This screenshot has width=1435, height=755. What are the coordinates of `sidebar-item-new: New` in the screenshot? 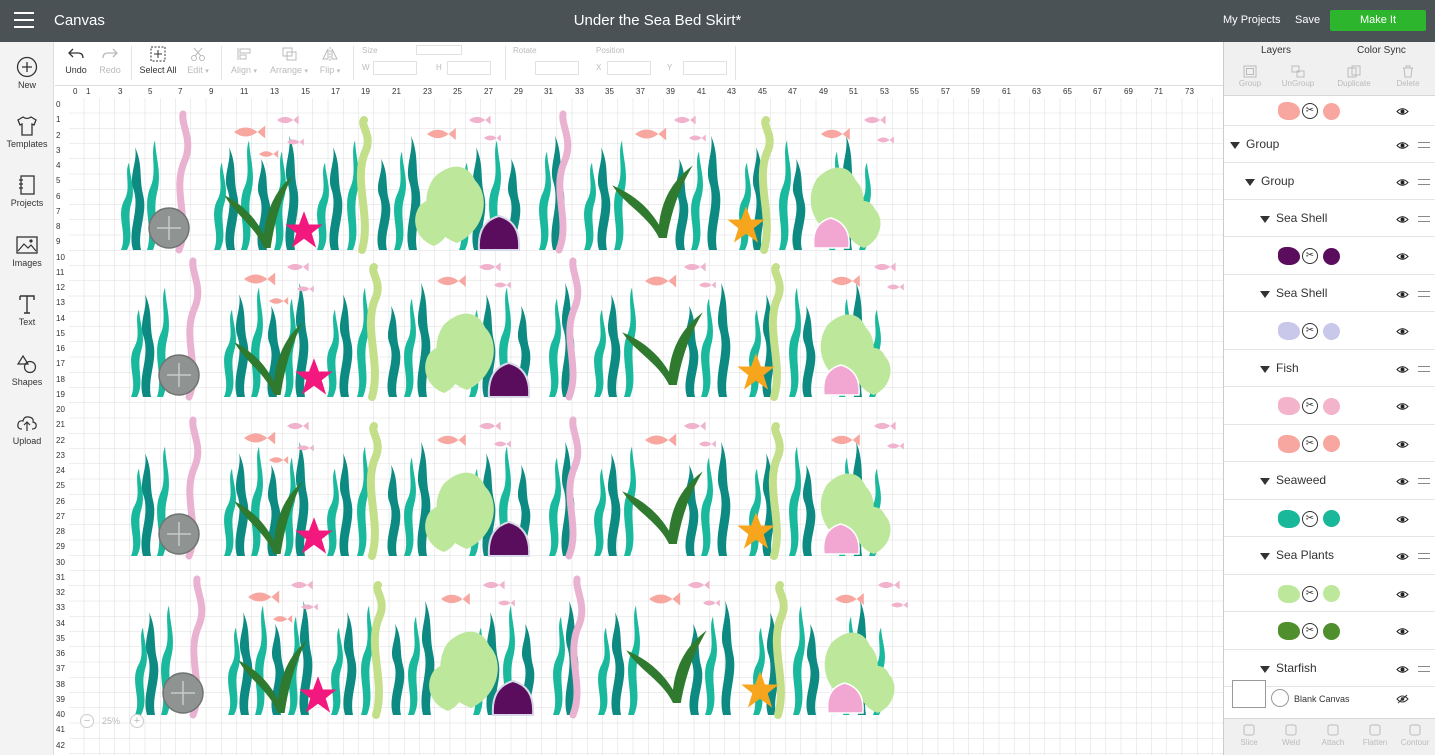 It's located at (27, 73).